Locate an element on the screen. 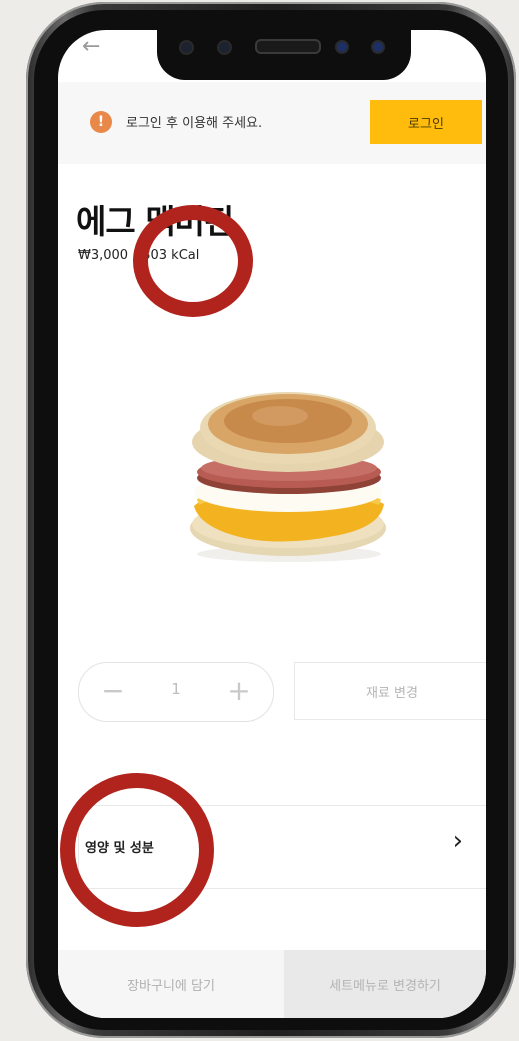 The width and height of the screenshot is (519, 1041). change-to-set-button: 세트메뉴로 변경하기 is located at coordinates (385, 984).